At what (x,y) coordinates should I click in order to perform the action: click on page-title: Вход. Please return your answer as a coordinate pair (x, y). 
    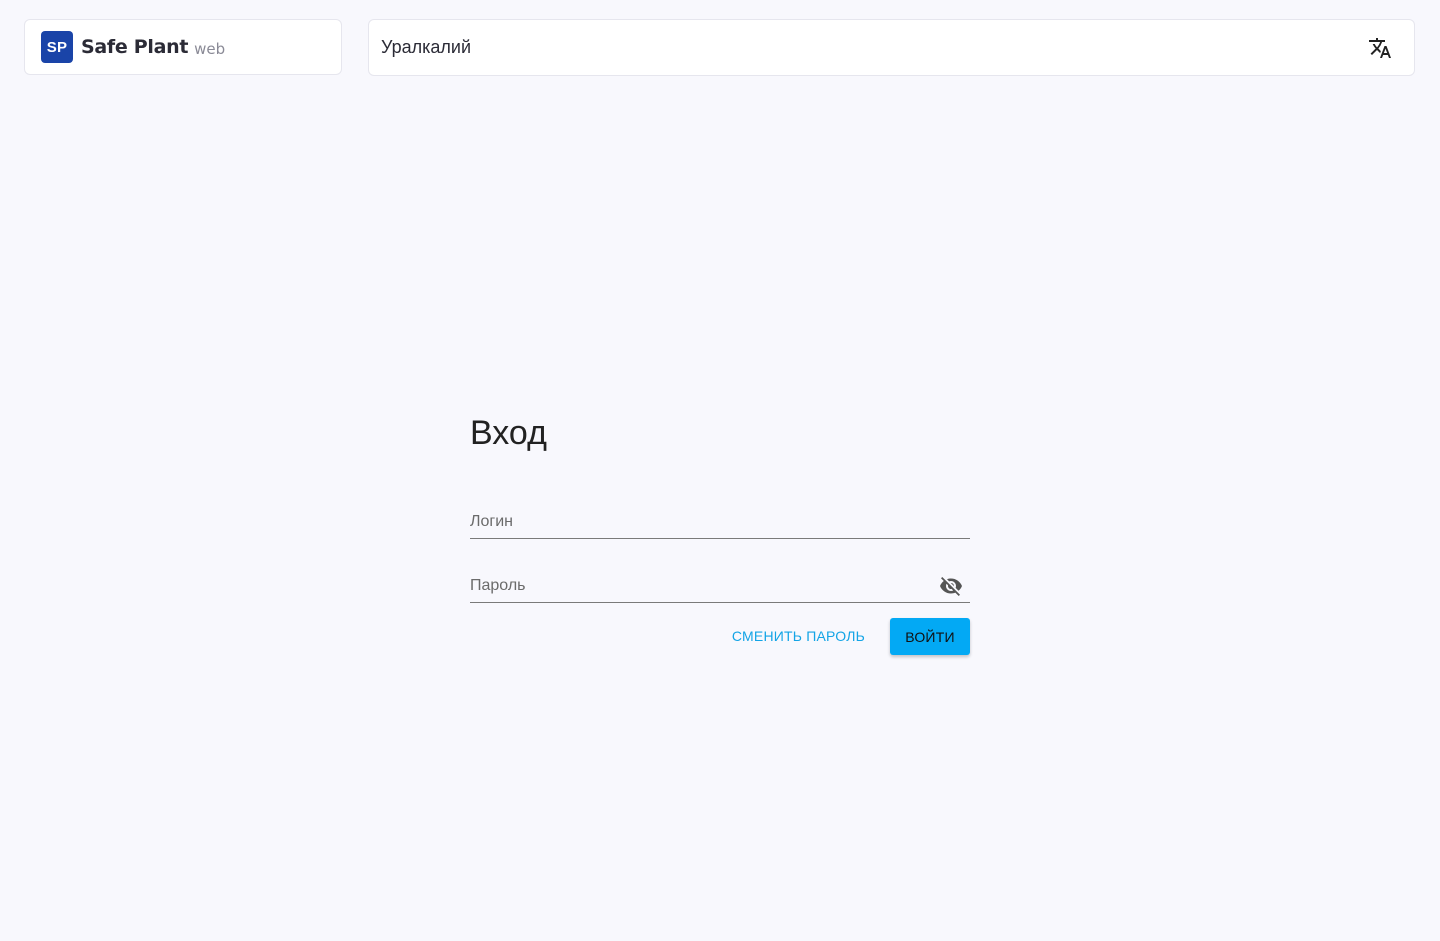
    Looking at the image, I should click on (508, 433).